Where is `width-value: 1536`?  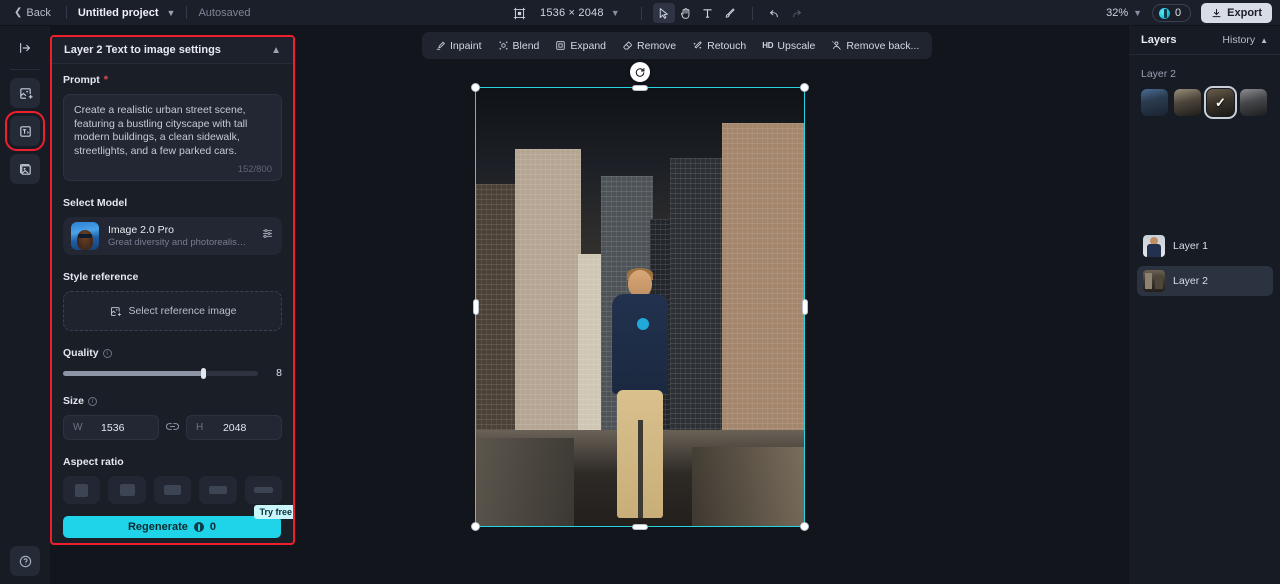
width-value: 1536 is located at coordinates (113, 427).